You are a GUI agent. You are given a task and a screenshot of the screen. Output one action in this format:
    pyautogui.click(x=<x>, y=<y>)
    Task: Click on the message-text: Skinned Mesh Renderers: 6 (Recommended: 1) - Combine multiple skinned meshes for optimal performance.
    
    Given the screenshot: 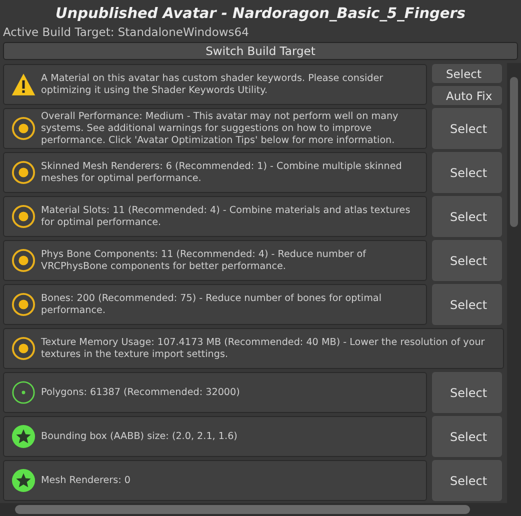 What is the action you would take?
    pyautogui.click(x=222, y=172)
    